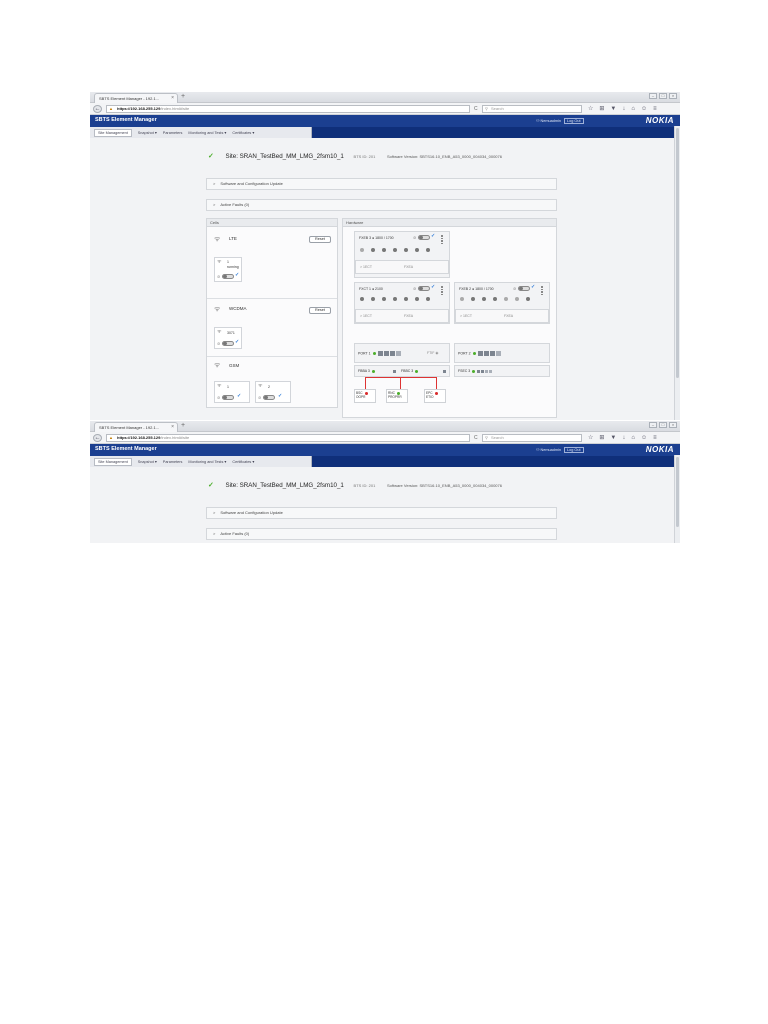  What do you see at coordinates (376, 238) in the screenshot?
I see `module-label: FXEB 3 ● 1800 / 1700` at bounding box center [376, 238].